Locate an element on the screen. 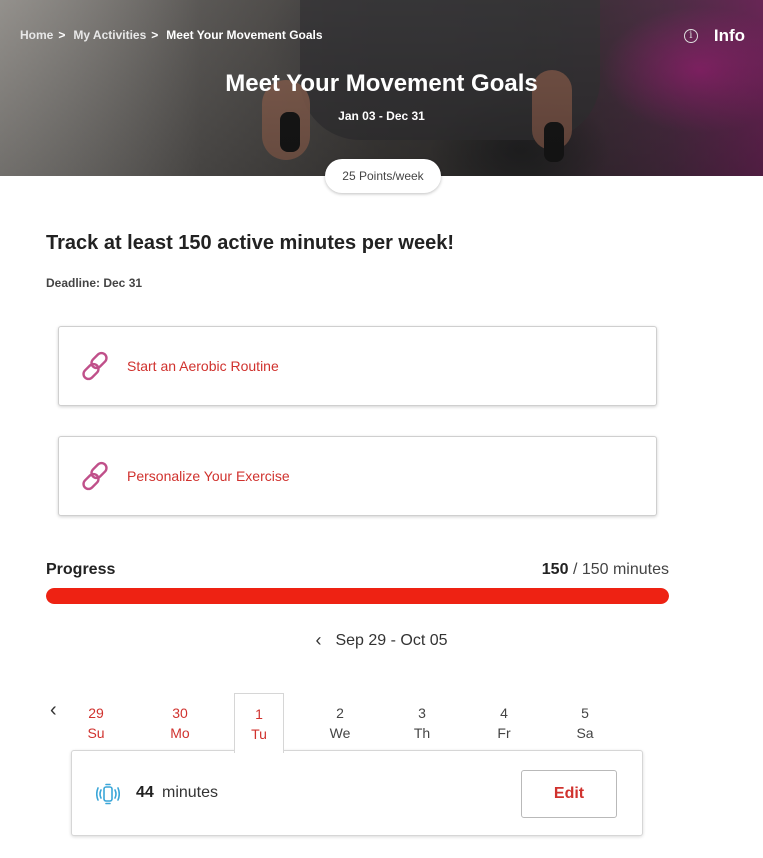  day-of-week: Mo is located at coordinates (180, 733).